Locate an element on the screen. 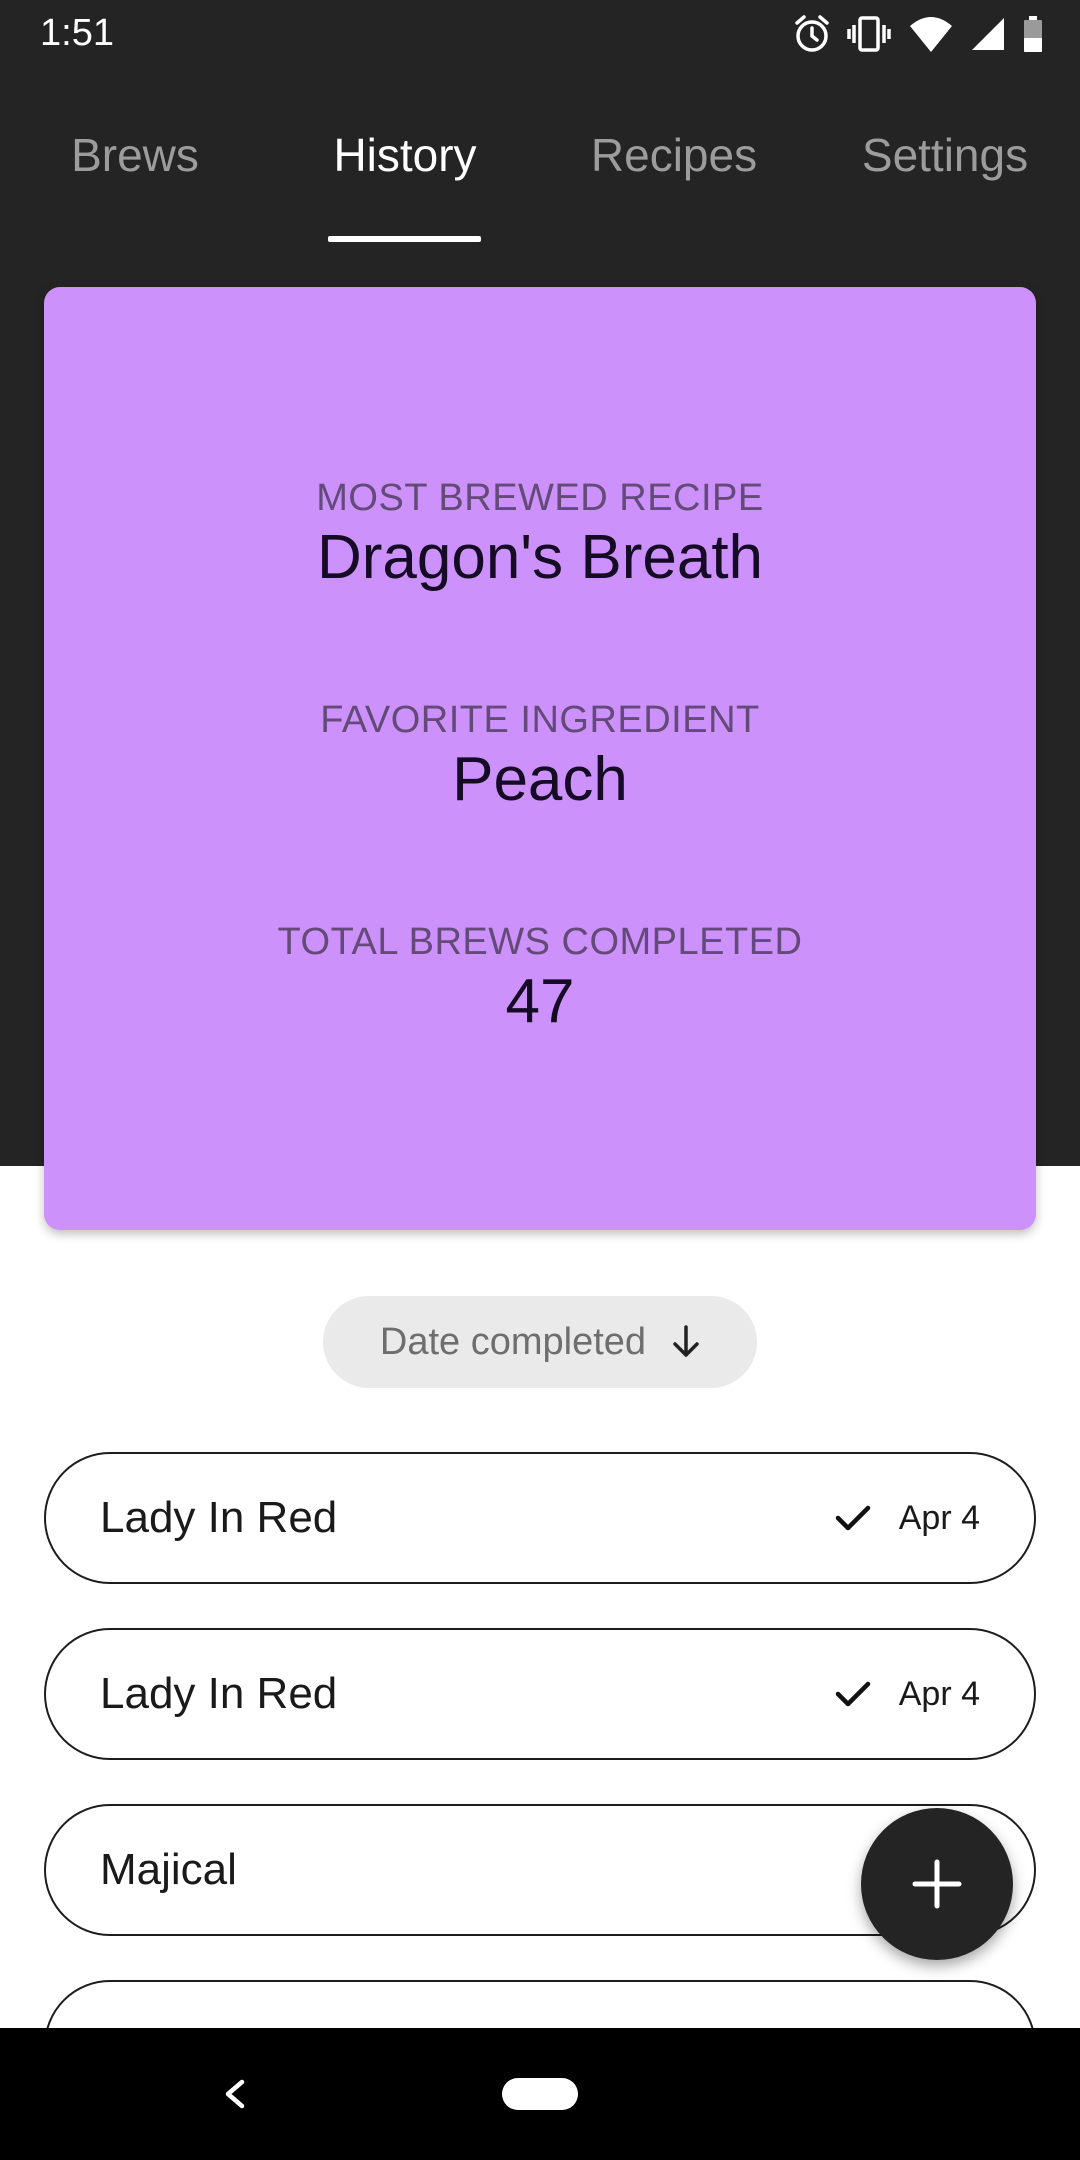 The image size is (1080, 2160). active-tab-indicator is located at coordinates (404, 239).